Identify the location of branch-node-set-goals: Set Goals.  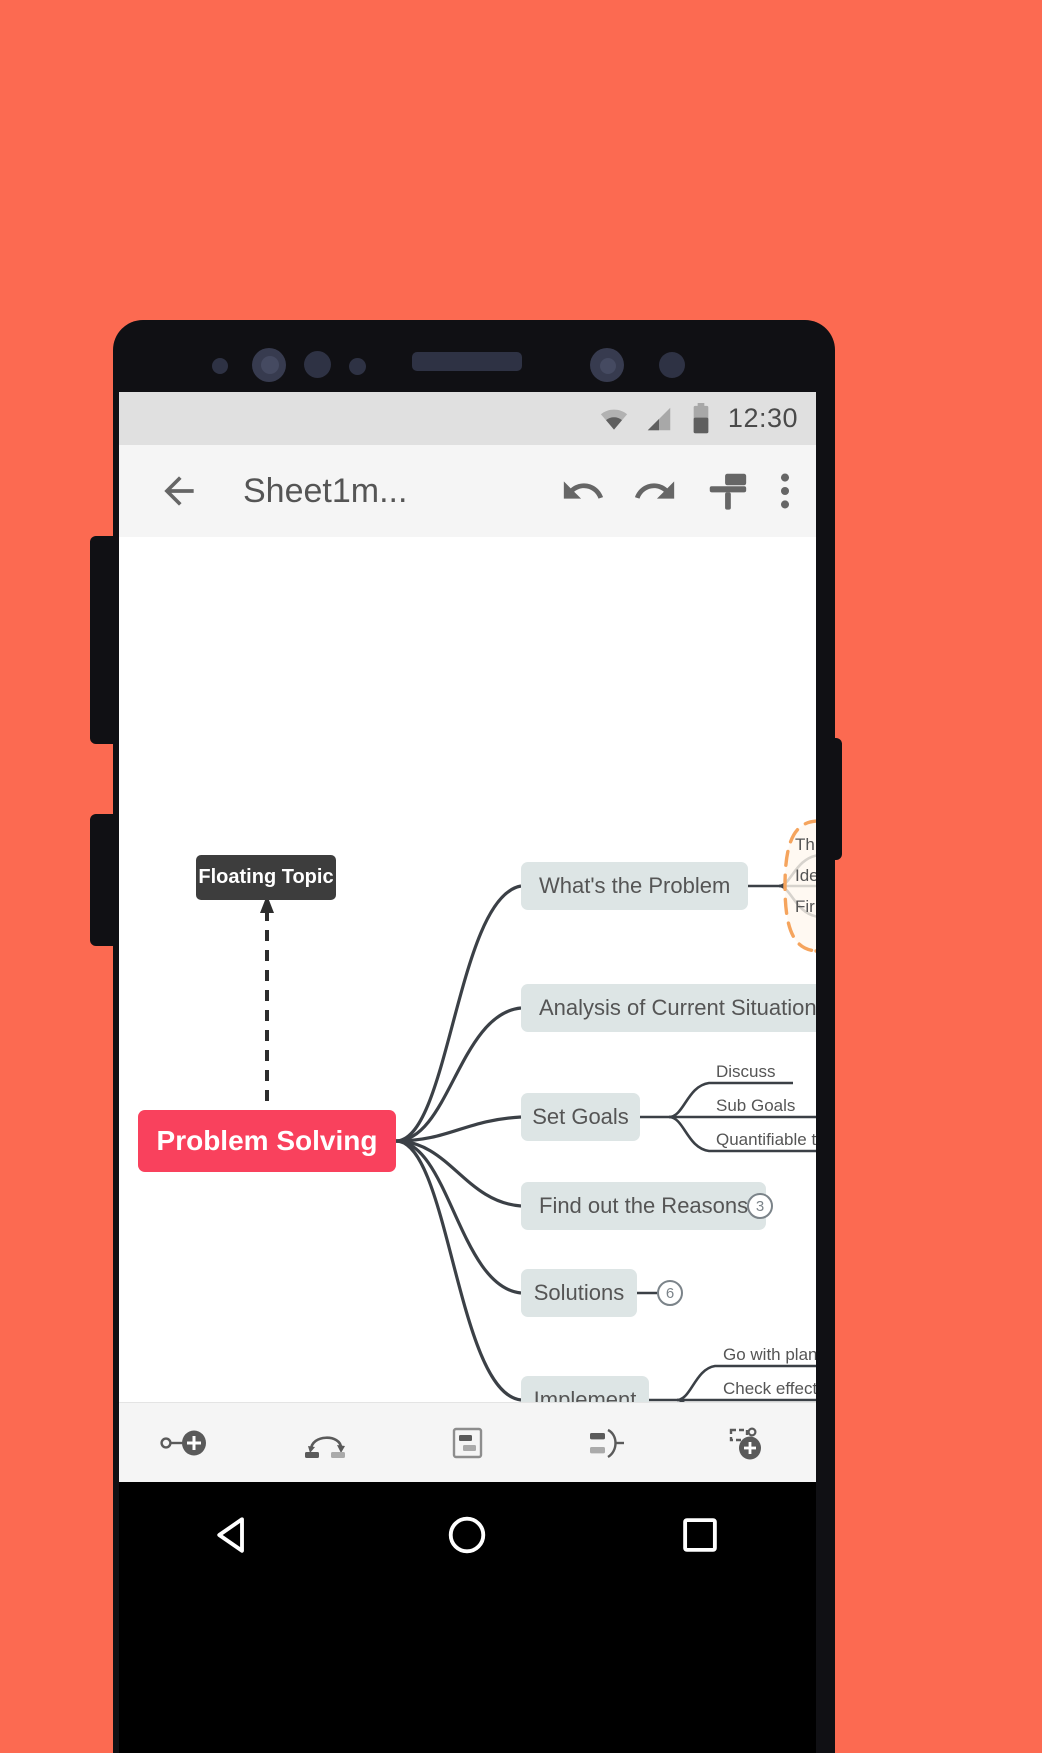
(580, 1117).